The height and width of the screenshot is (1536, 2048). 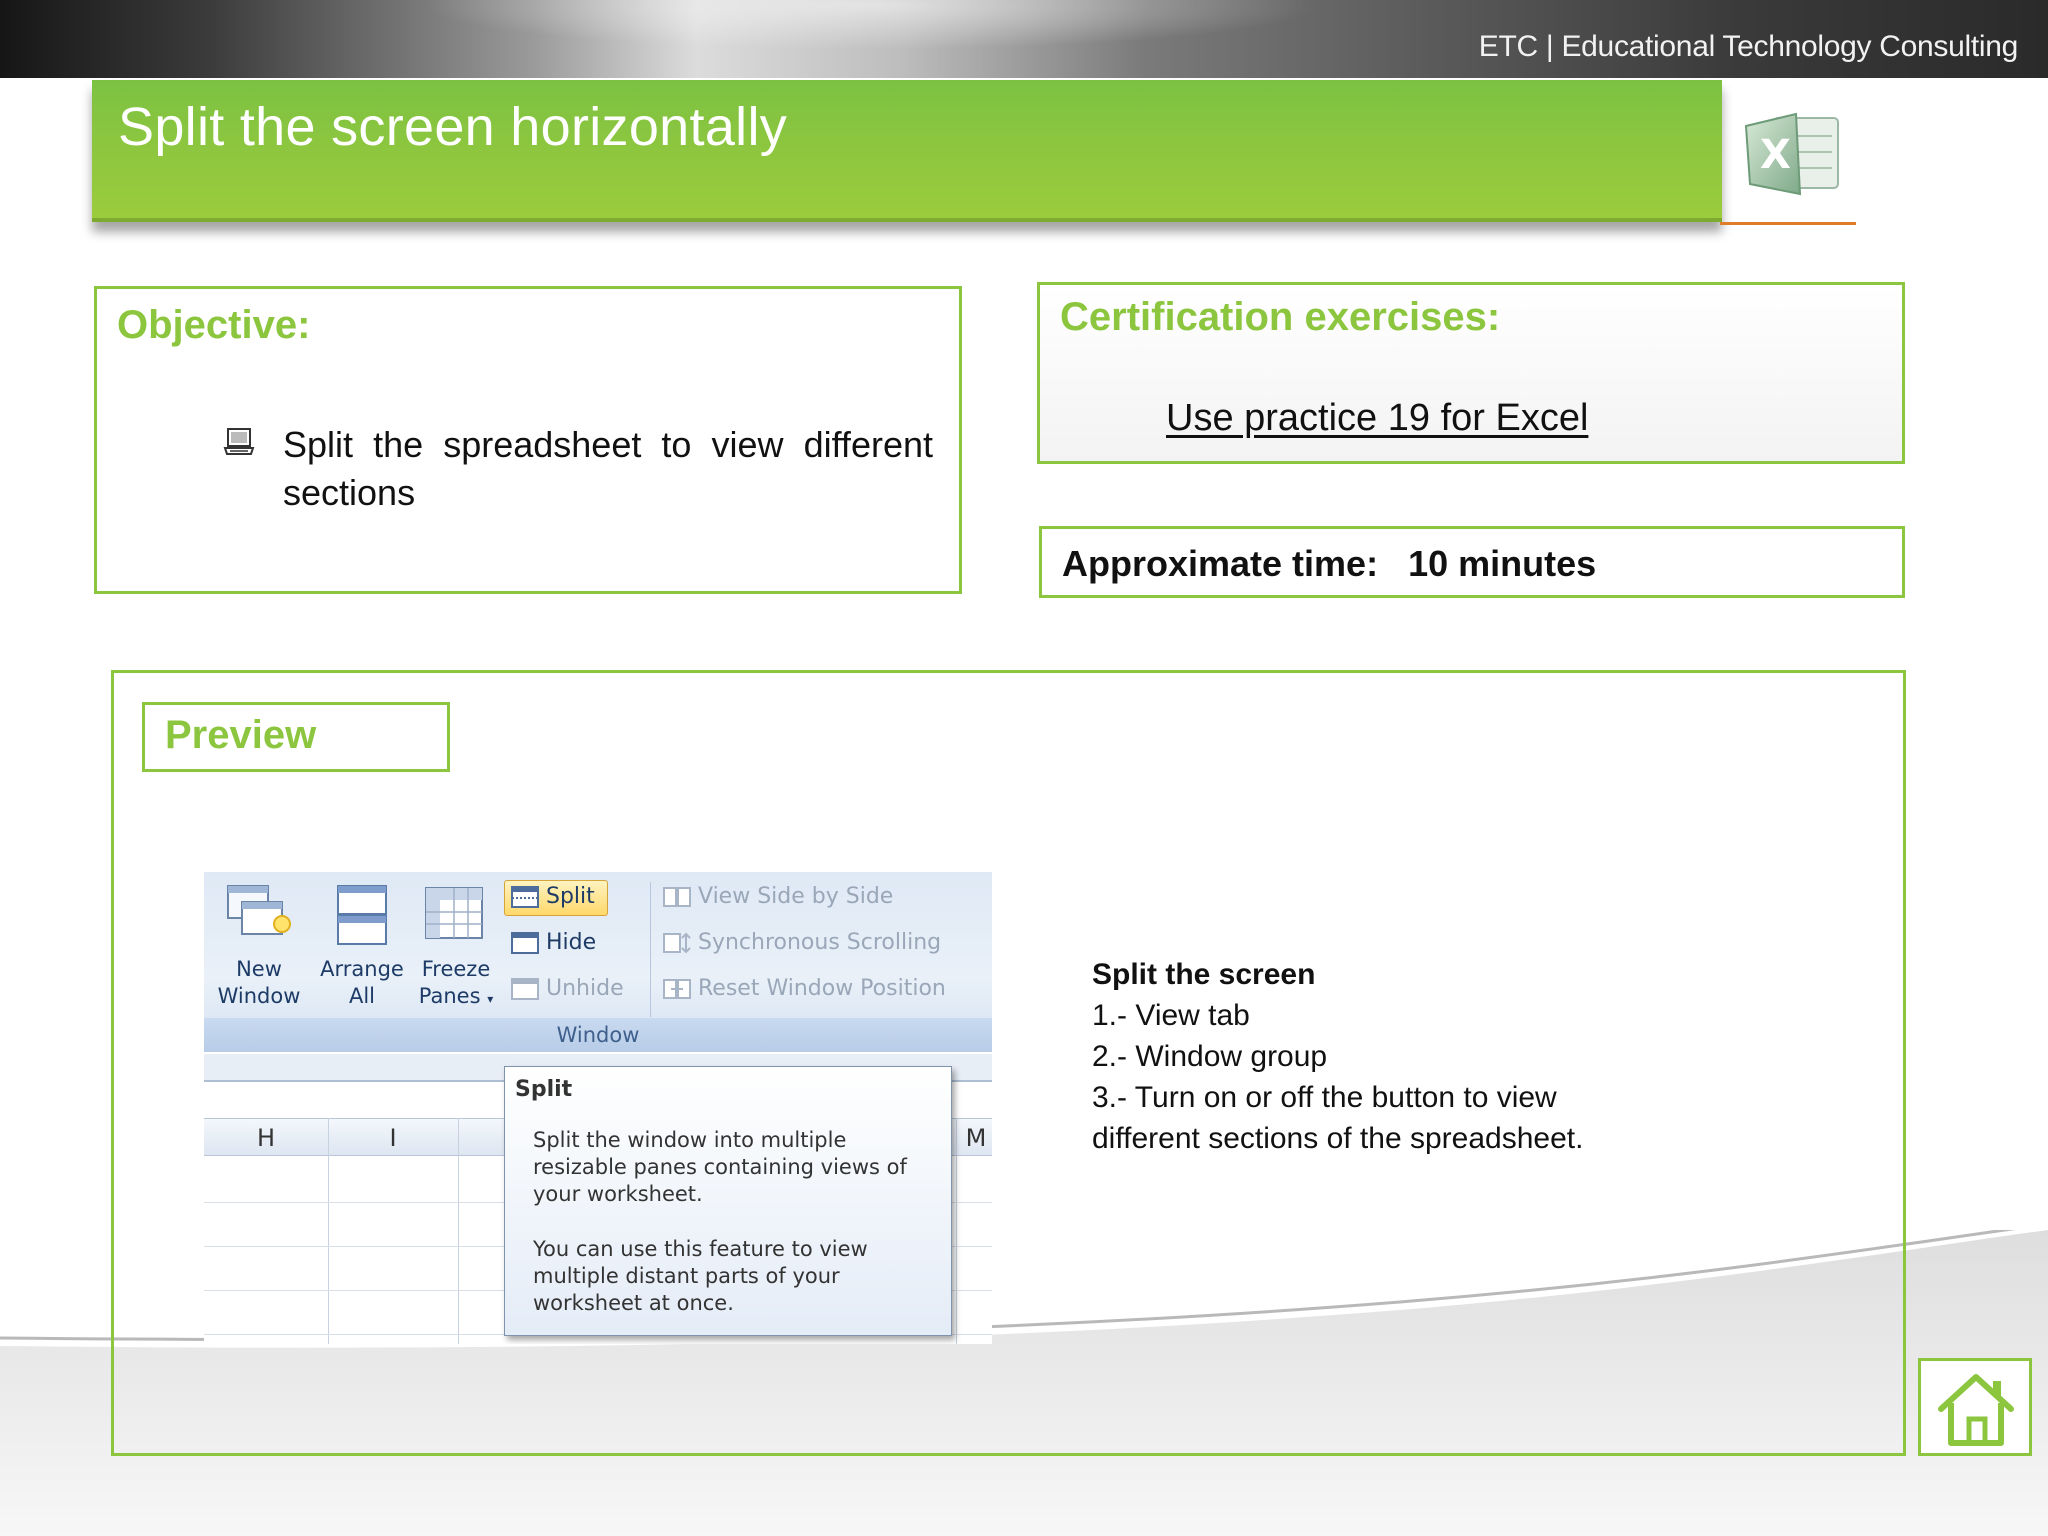 What do you see at coordinates (870, 25) in the screenshot?
I see `banner-swoosh` at bounding box center [870, 25].